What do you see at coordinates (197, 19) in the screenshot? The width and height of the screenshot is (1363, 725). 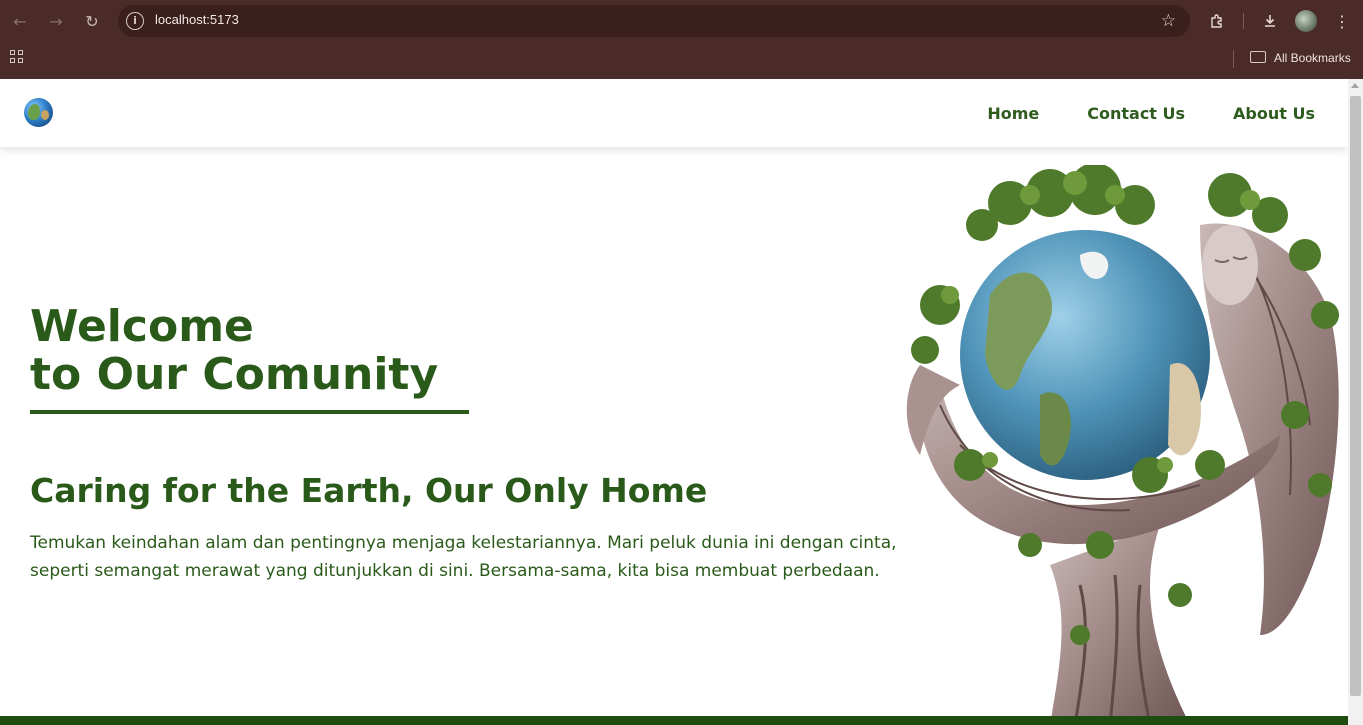 I see `address-bar-url: localhost:5173` at bounding box center [197, 19].